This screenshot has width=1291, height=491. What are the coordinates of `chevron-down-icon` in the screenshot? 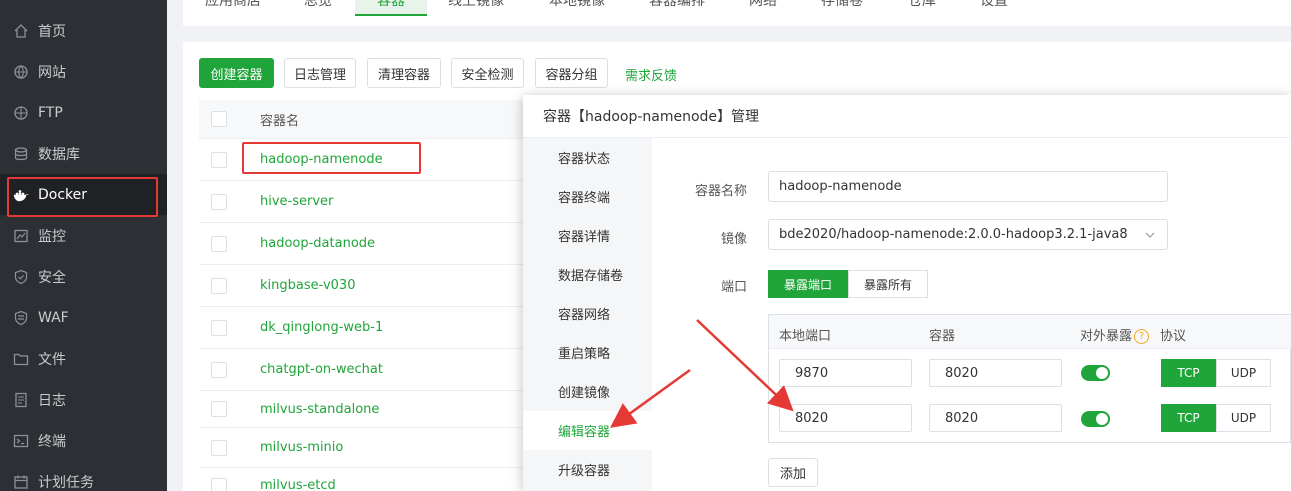 It's located at (1150, 234).